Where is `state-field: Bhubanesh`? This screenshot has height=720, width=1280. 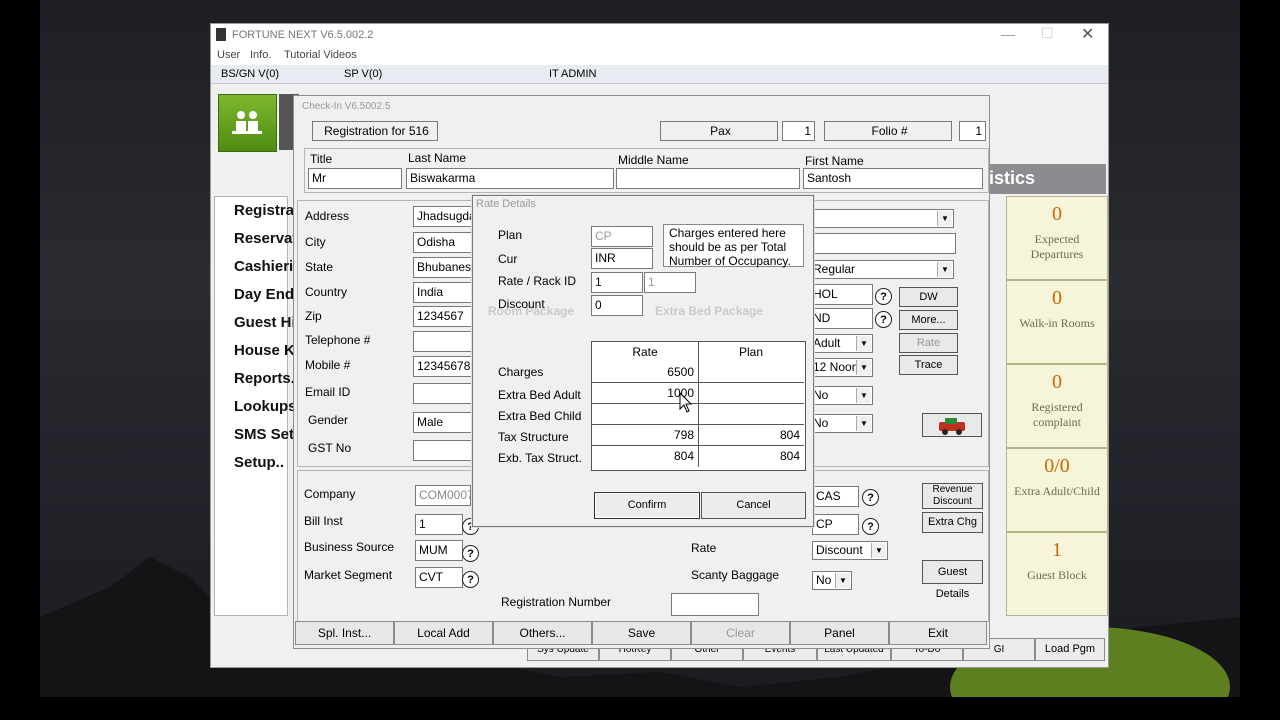 state-field: Bhubanesh is located at coordinates (444, 267).